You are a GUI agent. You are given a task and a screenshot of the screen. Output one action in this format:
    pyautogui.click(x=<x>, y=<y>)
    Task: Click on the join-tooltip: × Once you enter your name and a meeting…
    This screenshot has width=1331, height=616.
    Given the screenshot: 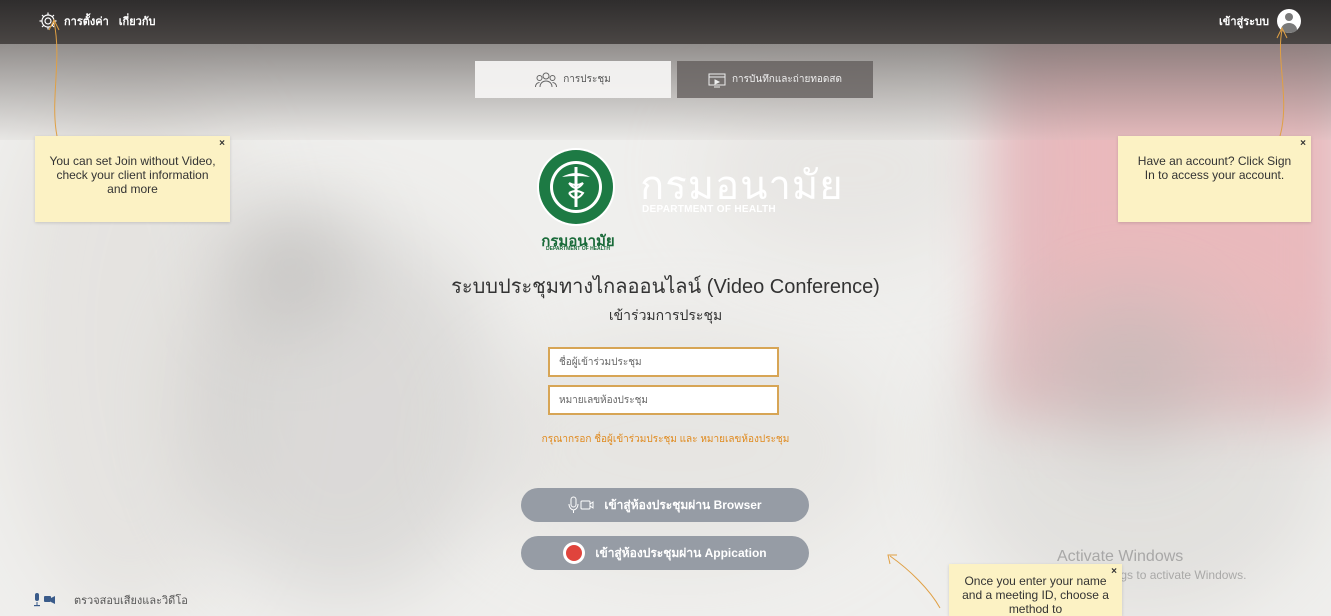 What is the action you would take?
    pyautogui.click(x=1035, y=590)
    